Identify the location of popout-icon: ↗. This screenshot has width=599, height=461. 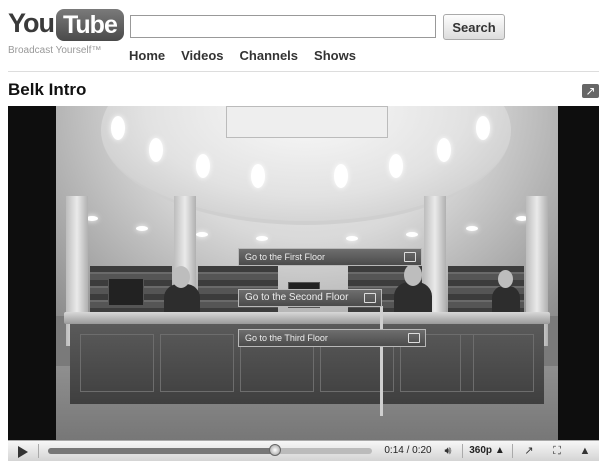
(590, 91).